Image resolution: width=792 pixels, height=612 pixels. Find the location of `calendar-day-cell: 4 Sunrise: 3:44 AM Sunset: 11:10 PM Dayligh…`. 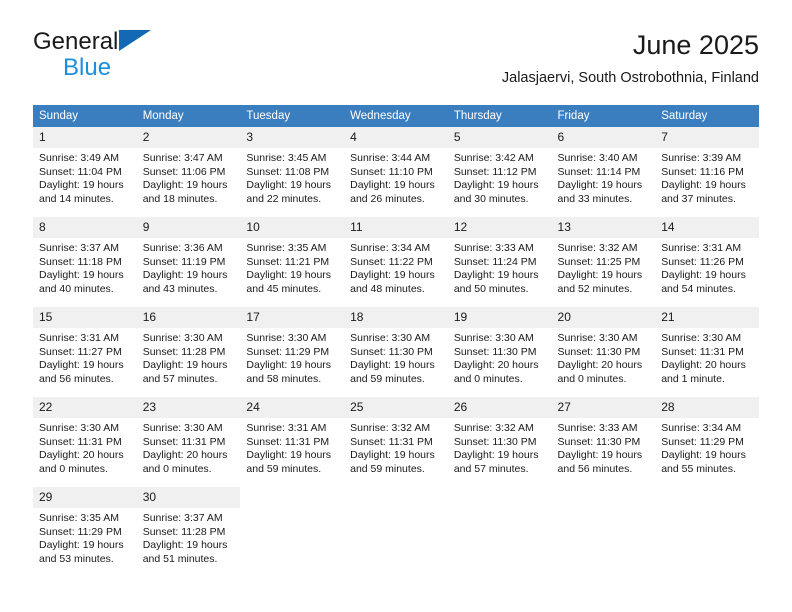

calendar-day-cell: 4 Sunrise: 3:44 AM Sunset: 11:10 PM Dayligh… is located at coordinates (396, 167).